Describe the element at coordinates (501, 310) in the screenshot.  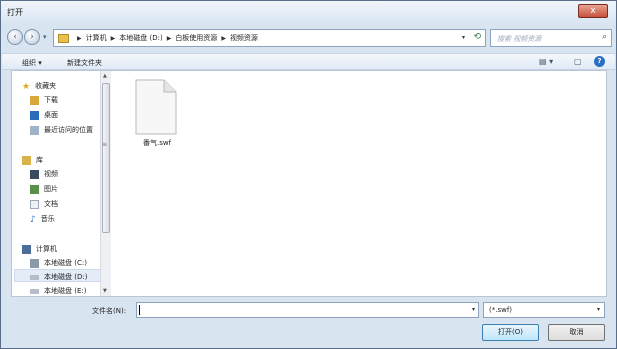
I see `file-type-value: (*.swf)` at that location.